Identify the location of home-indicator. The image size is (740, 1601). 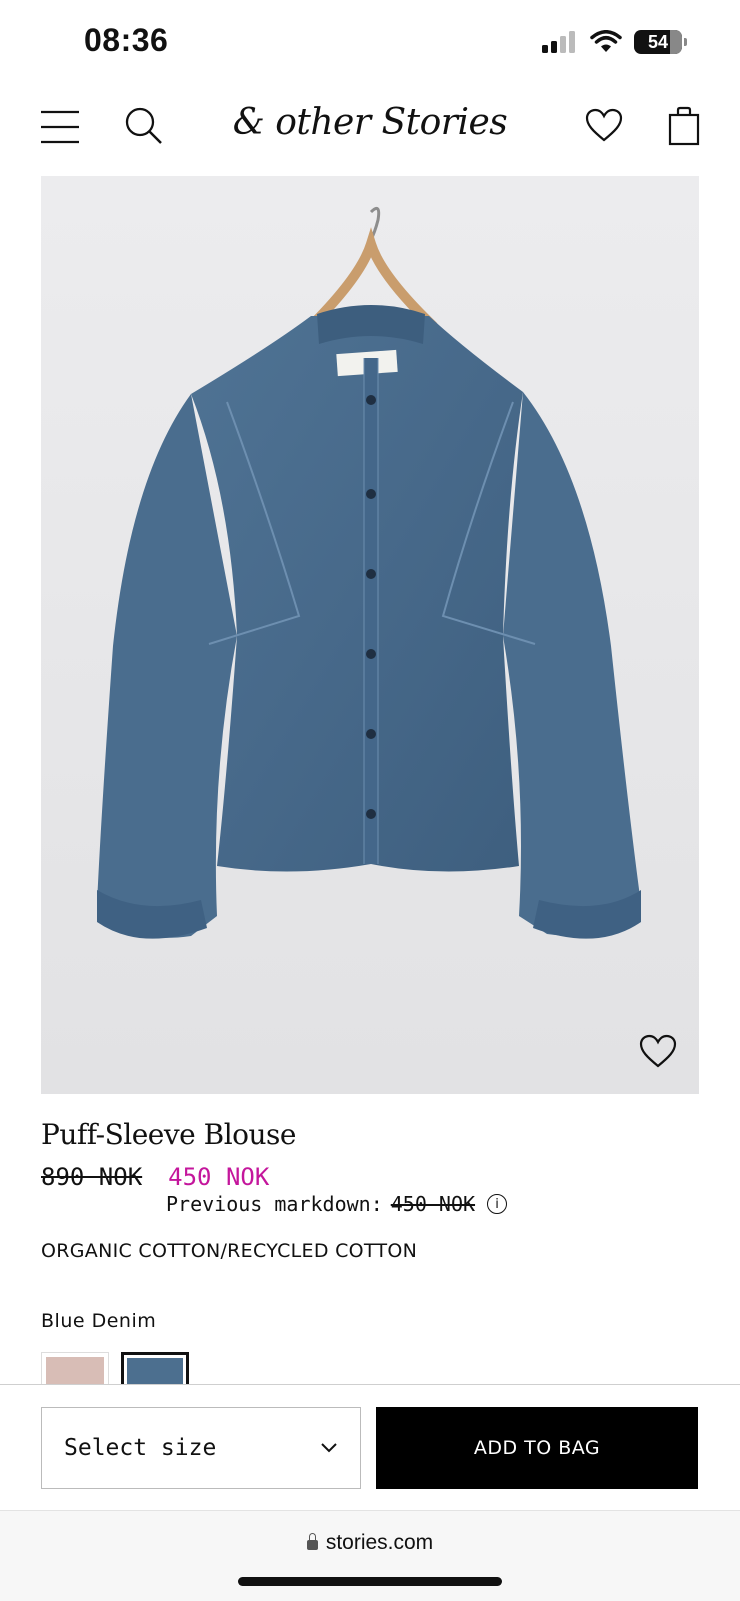
(370, 1581).